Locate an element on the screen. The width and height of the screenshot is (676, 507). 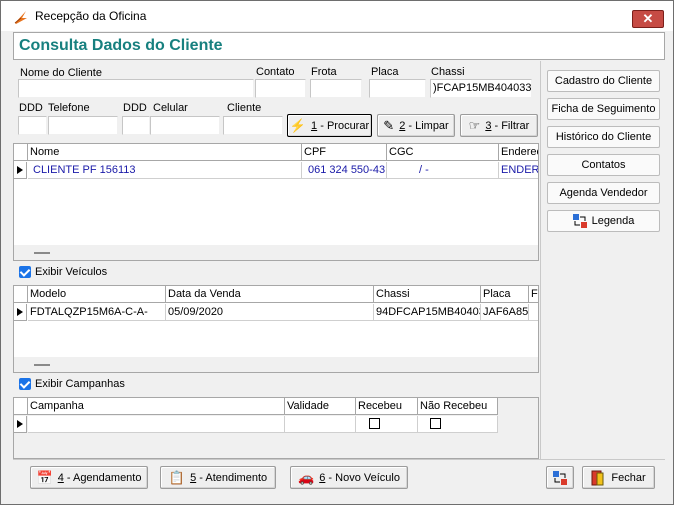
orange-arrow-icon is located at coordinates (20, 17).